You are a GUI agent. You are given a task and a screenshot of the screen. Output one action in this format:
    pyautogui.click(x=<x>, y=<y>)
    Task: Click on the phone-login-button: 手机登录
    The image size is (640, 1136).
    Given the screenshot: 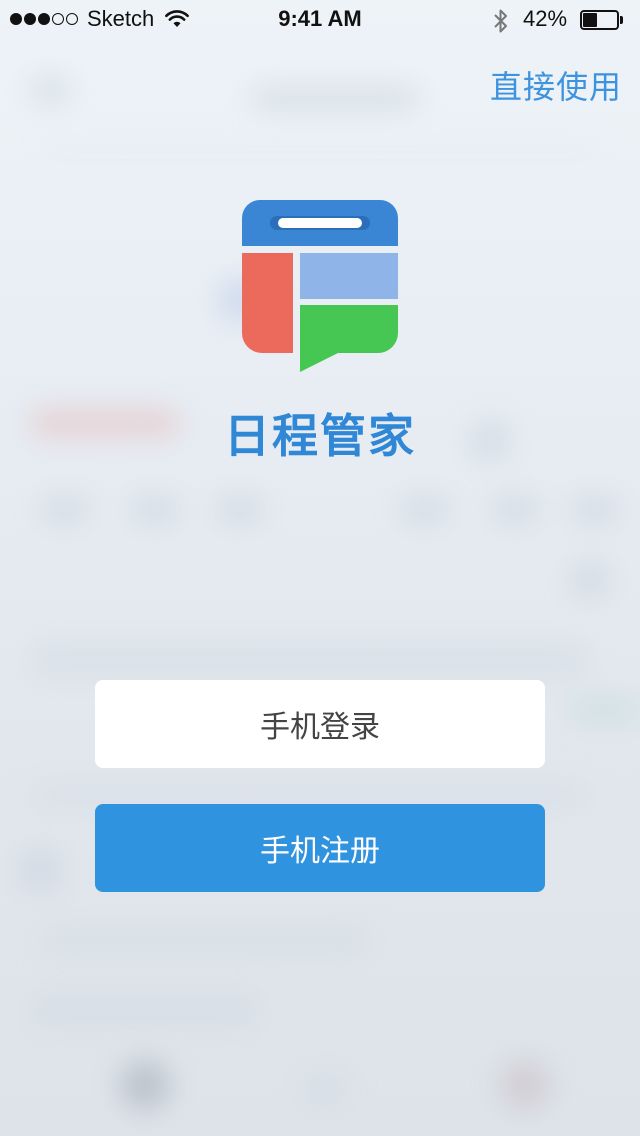 What is the action you would take?
    pyautogui.click(x=320, y=724)
    